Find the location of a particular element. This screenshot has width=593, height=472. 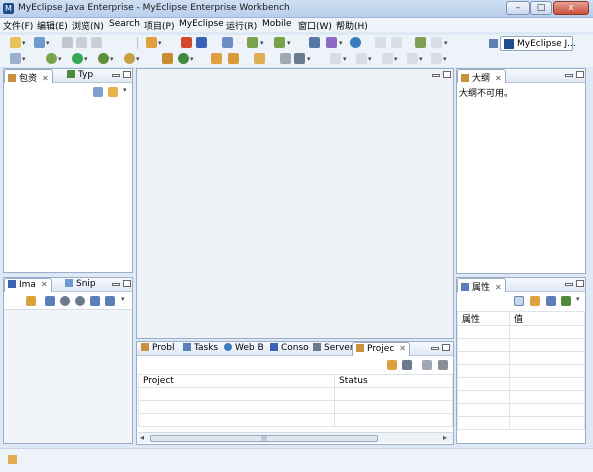

new-class-dropdown-arrow-icon: ▾ is located at coordinates (192, 59).